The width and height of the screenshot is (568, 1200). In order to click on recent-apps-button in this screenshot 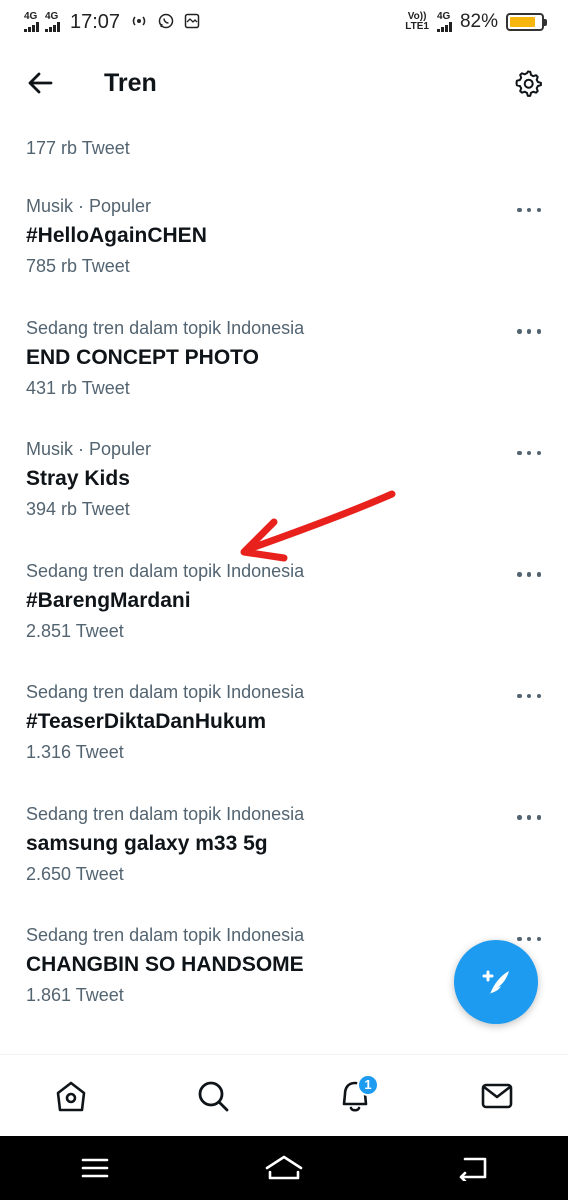, I will do `click(95, 1168)`.